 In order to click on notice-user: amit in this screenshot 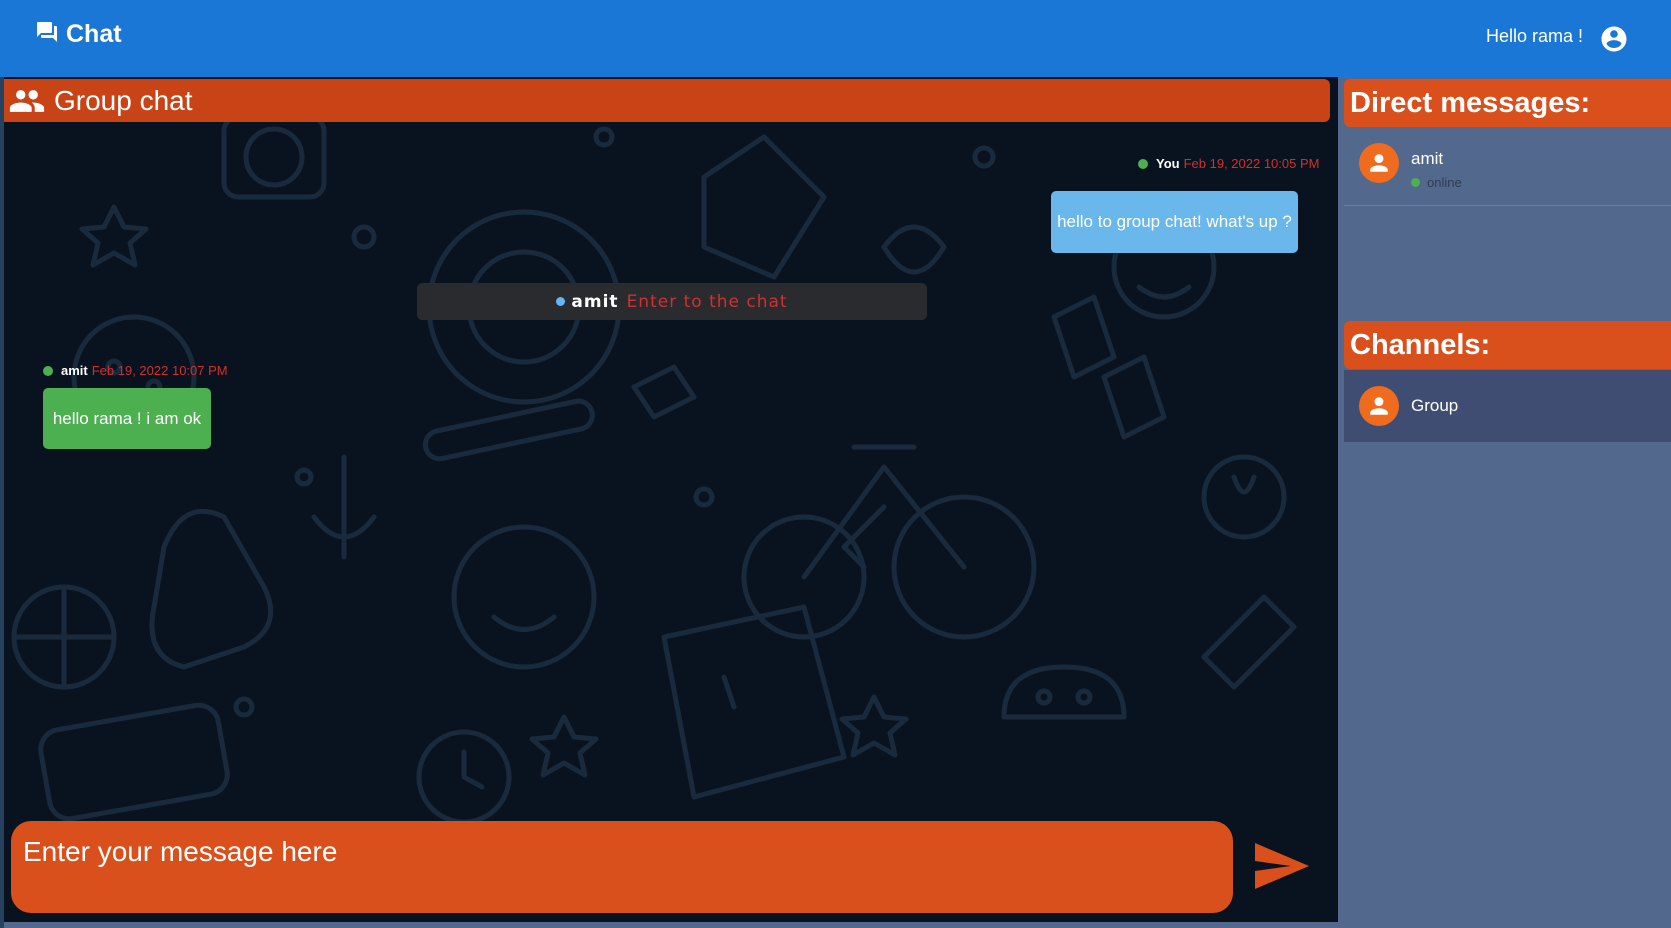, I will do `click(595, 301)`.